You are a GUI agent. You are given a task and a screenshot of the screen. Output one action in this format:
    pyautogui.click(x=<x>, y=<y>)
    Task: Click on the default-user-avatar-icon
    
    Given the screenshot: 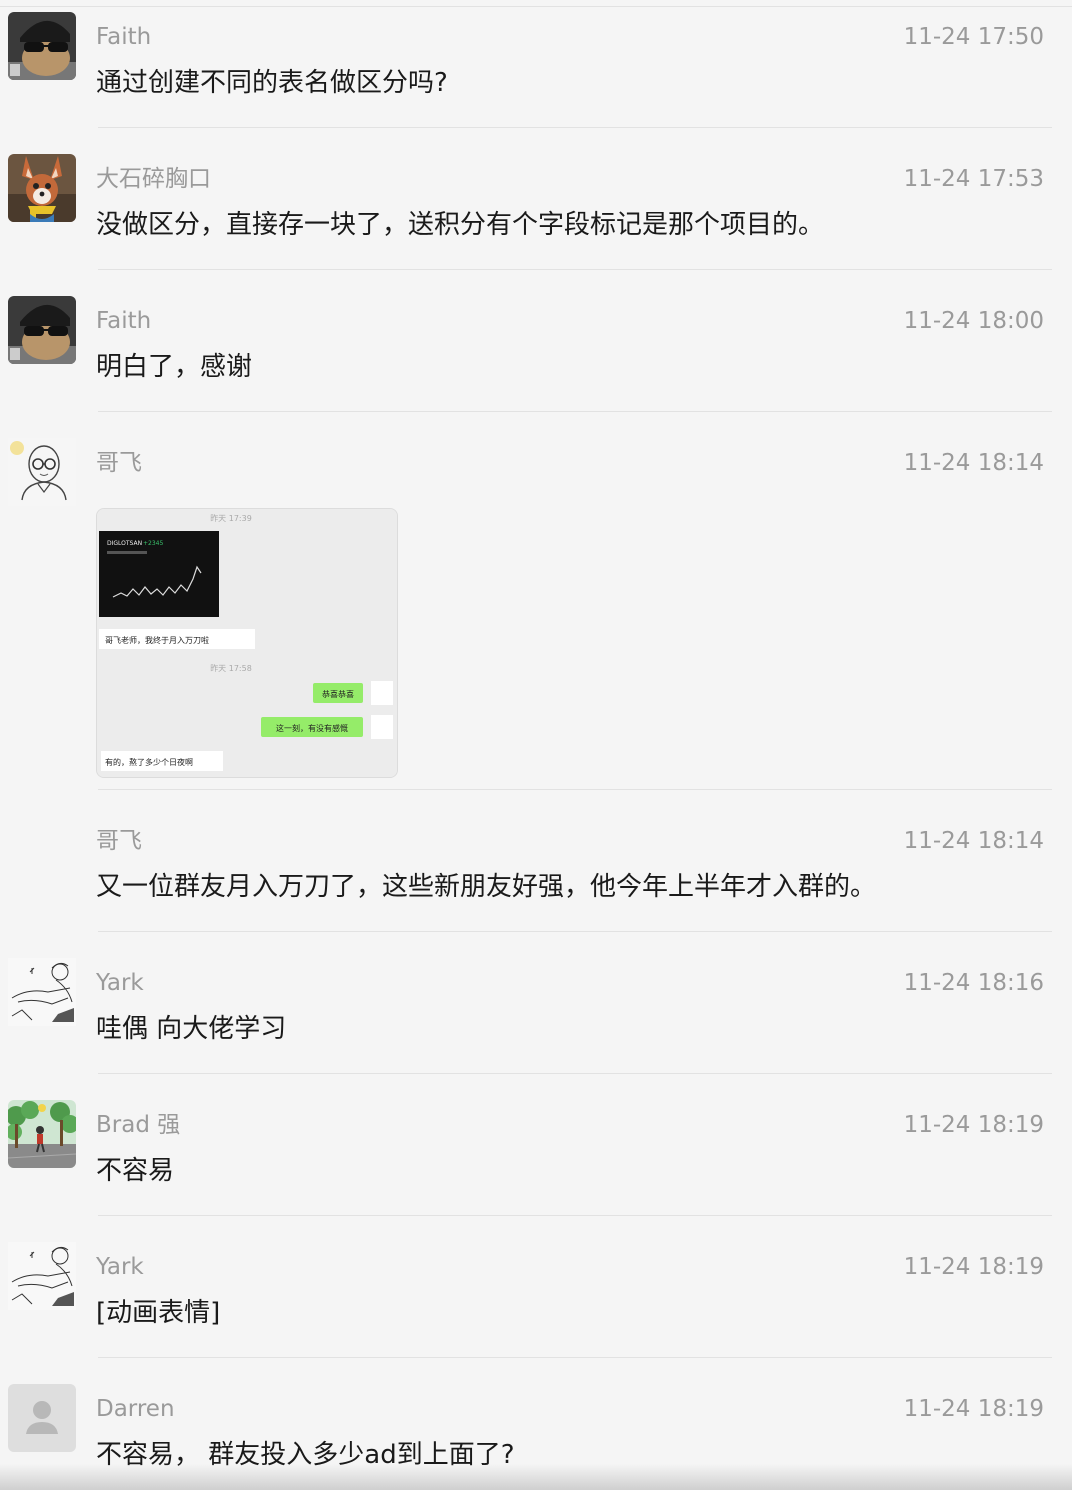 What is the action you would take?
    pyautogui.click(x=42, y=1418)
    